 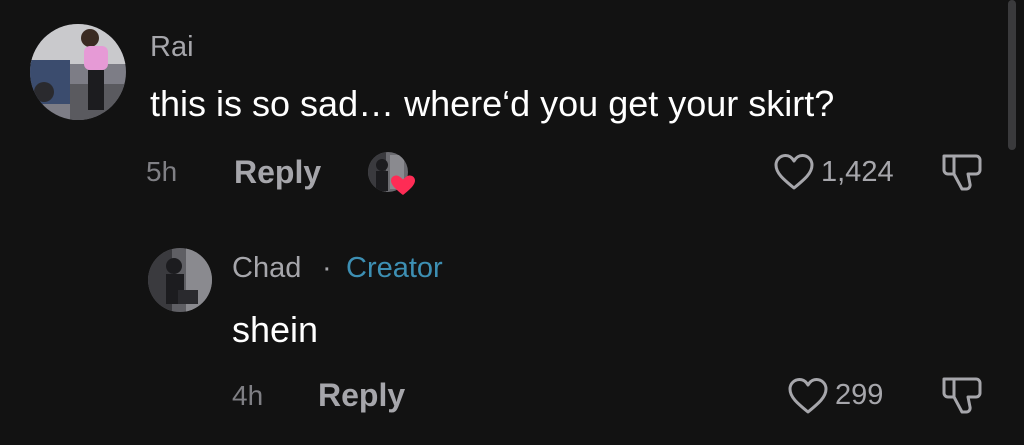 What do you see at coordinates (857, 172) in the screenshot?
I see `like-count: 1,424` at bounding box center [857, 172].